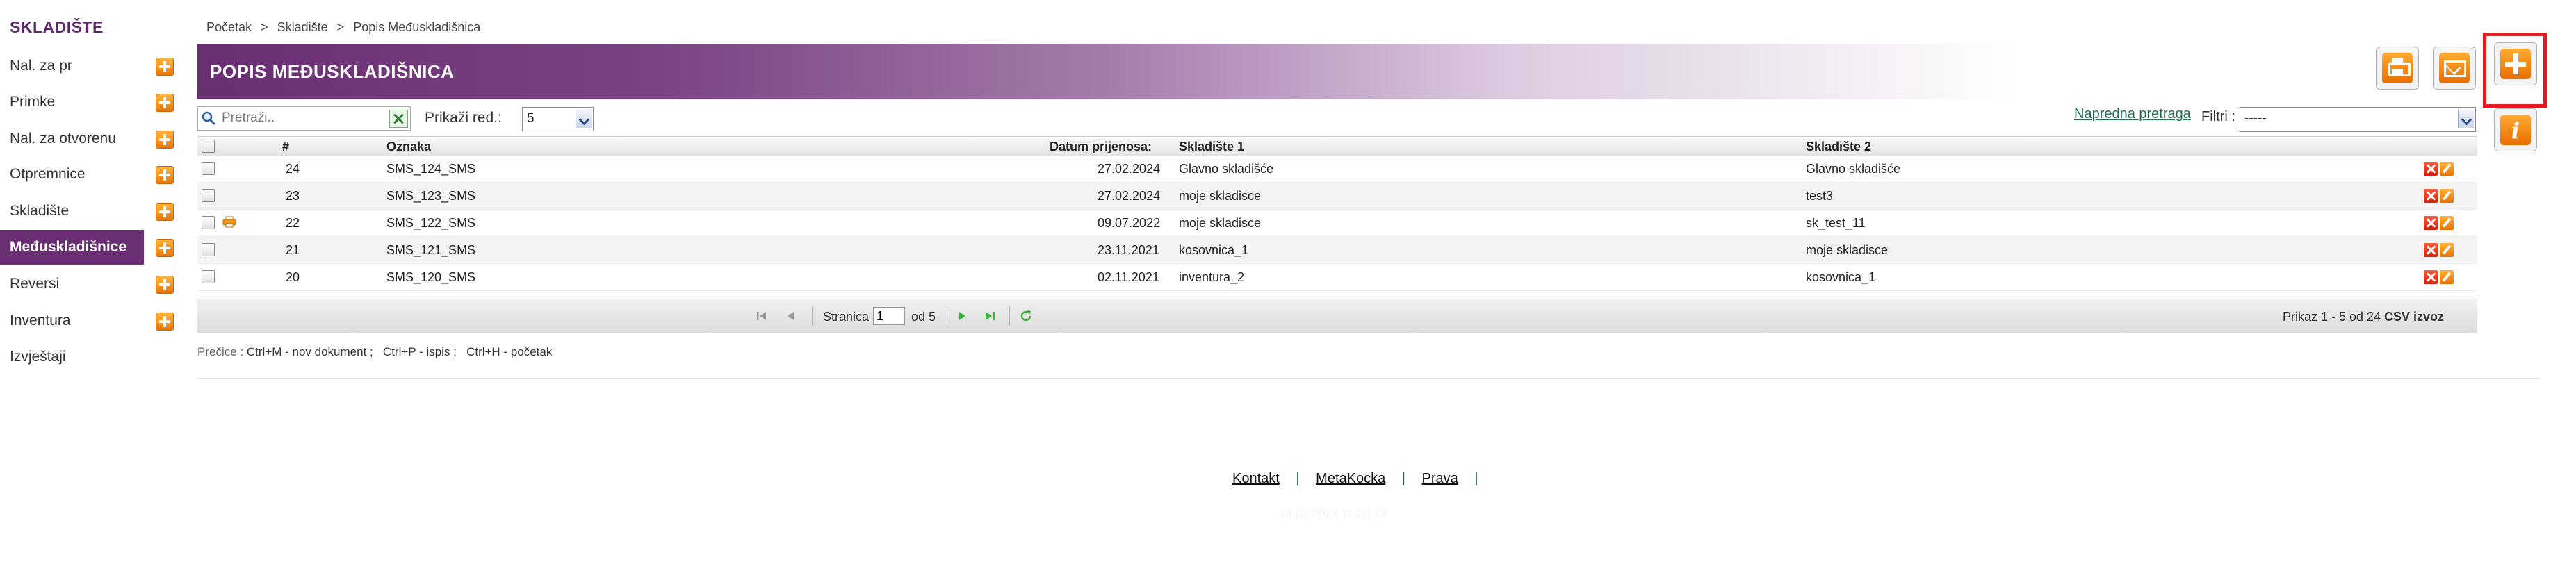 The height and width of the screenshot is (573, 2576). Describe the element at coordinates (1128, 277) in the screenshot. I see `row-datum: 02.11.2021` at that location.